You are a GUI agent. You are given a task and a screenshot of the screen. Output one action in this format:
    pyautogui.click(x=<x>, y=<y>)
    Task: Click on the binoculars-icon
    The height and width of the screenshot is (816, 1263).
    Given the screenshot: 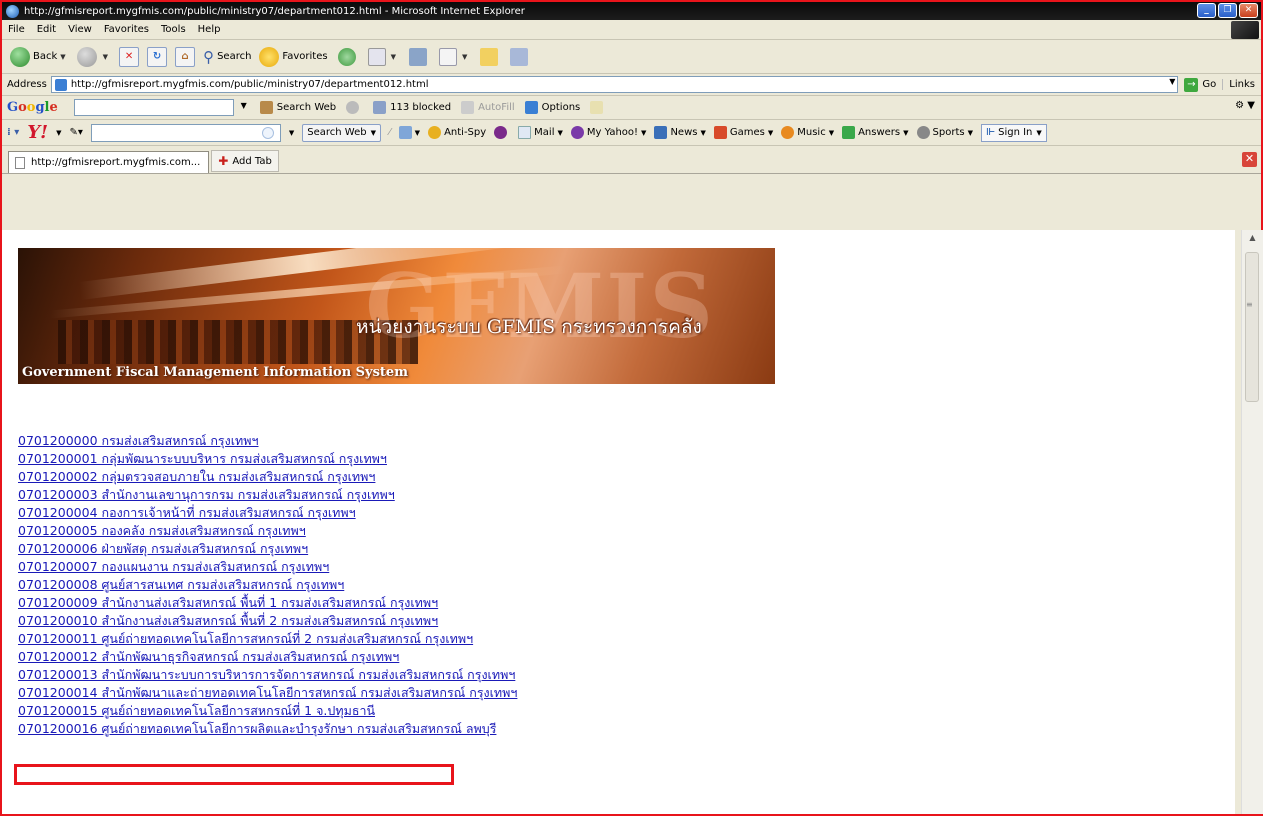 What is the action you would take?
    pyautogui.click(x=266, y=107)
    